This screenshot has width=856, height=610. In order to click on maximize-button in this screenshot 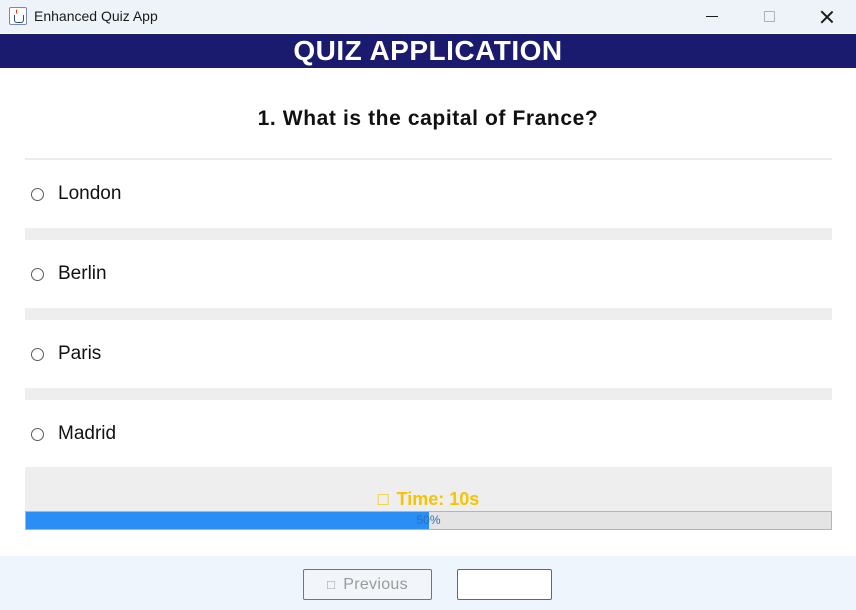, I will do `click(769, 16)`.